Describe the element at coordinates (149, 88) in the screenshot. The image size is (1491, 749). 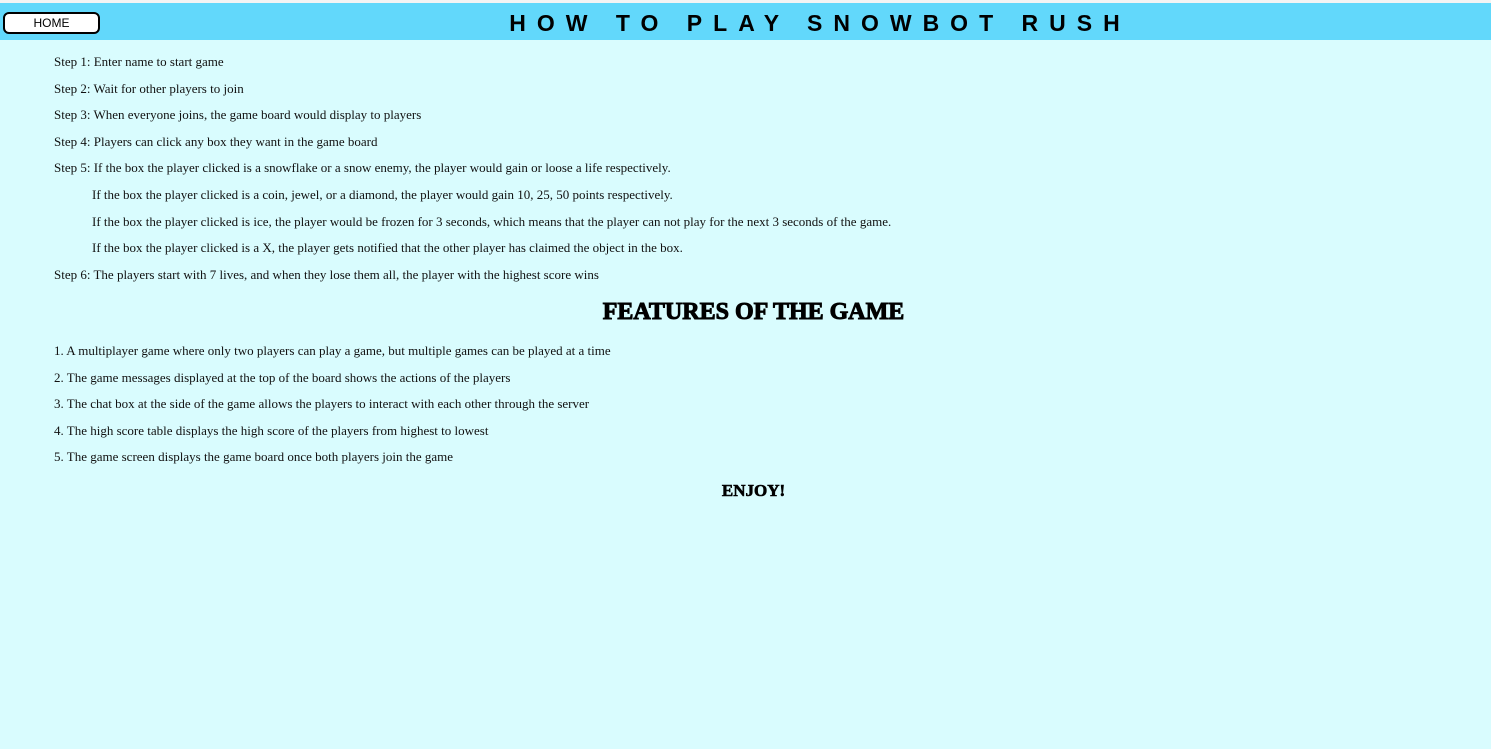
I see `instruction-step-2: Step 2: Wait for other players to join` at that location.